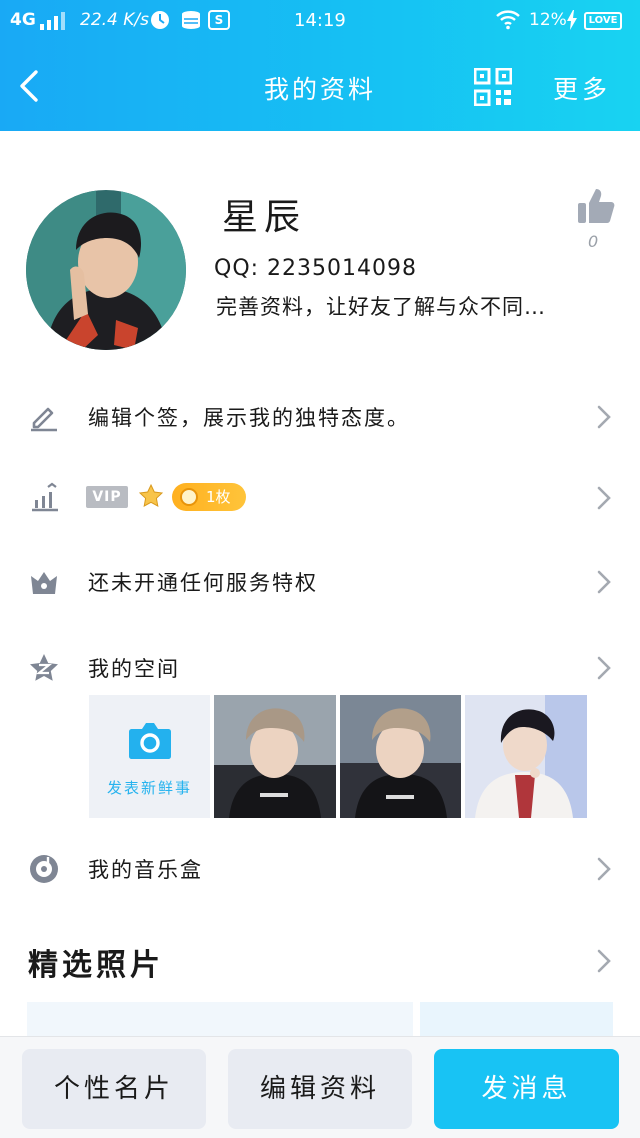  Describe the element at coordinates (526, 1089) in the screenshot. I see `send-message-button: 发消息` at that location.